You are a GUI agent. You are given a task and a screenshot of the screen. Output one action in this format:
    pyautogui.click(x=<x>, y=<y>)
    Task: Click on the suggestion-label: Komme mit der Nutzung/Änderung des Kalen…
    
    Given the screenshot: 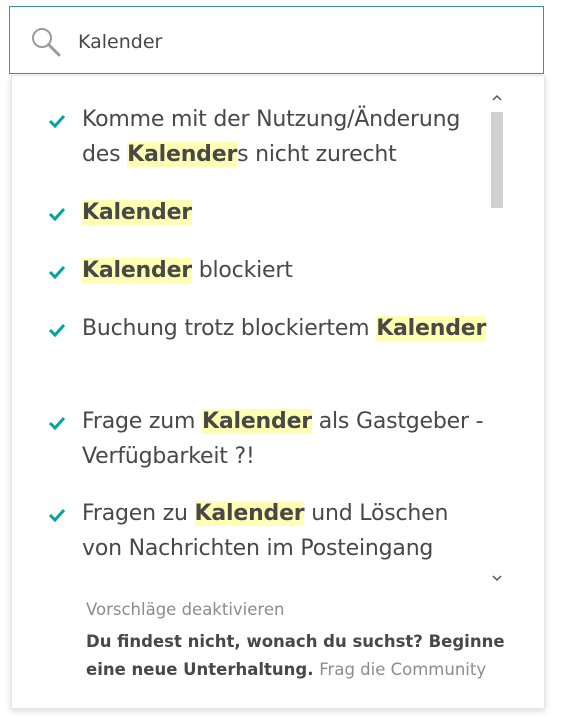 What is the action you would take?
    pyautogui.click(x=284, y=137)
    